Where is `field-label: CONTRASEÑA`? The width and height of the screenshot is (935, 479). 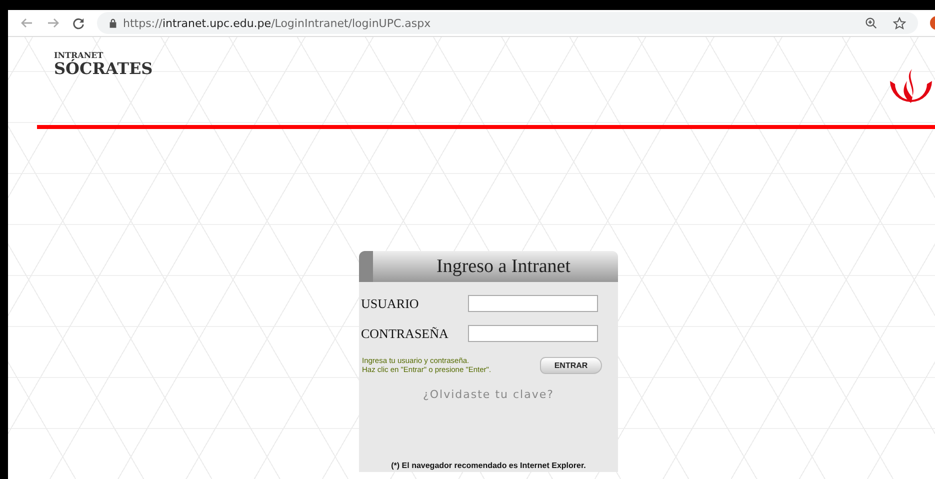
field-label: CONTRASEÑA is located at coordinates (404, 334).